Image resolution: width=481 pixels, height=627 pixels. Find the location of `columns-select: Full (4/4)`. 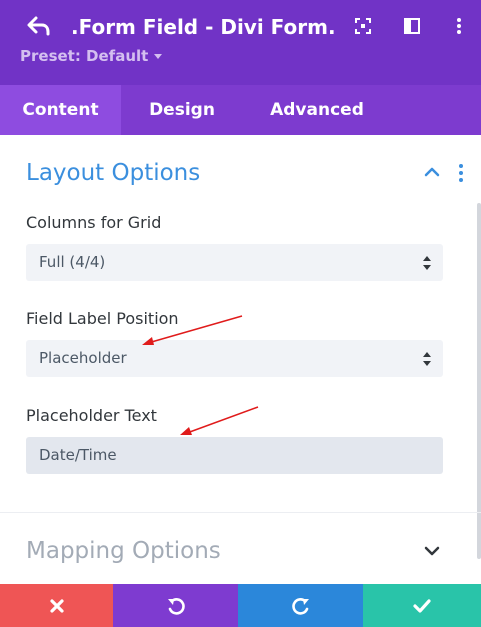

columns-select: Full (4/4) is located at coordinates (234, 262).